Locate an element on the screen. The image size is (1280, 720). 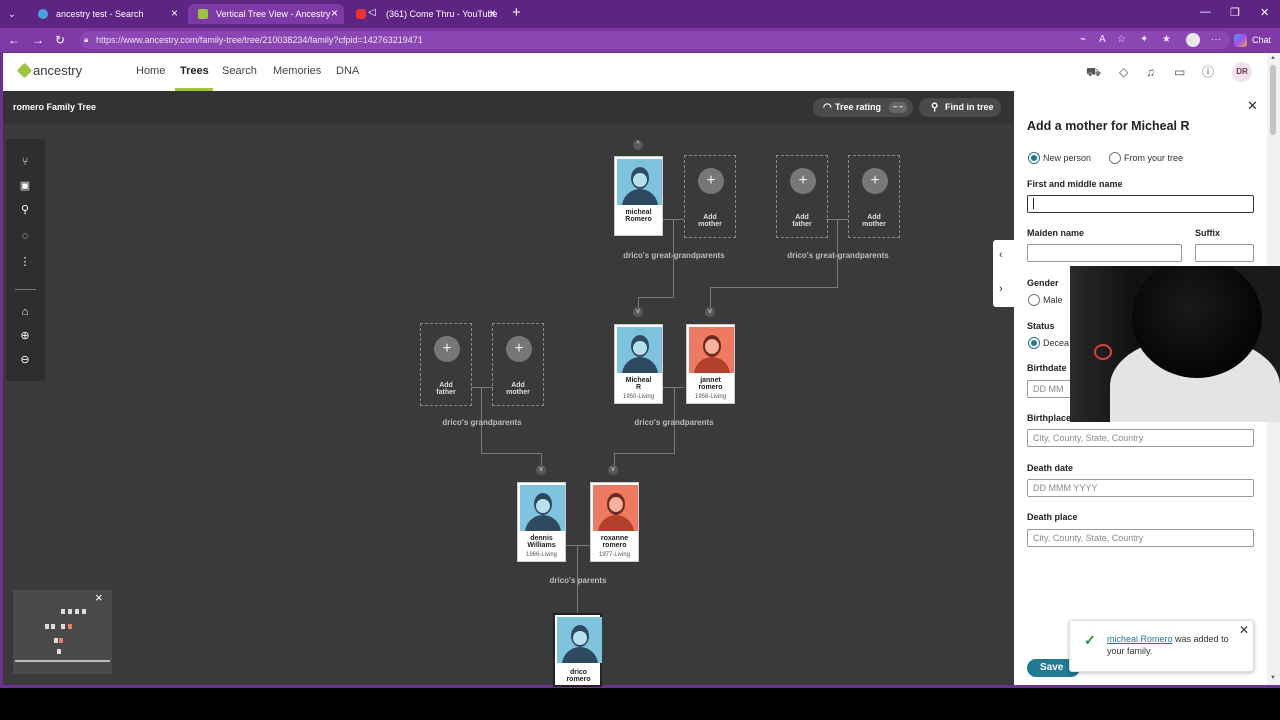
zoom-in-icon: ⊕ is located at coordinates (25, 336).